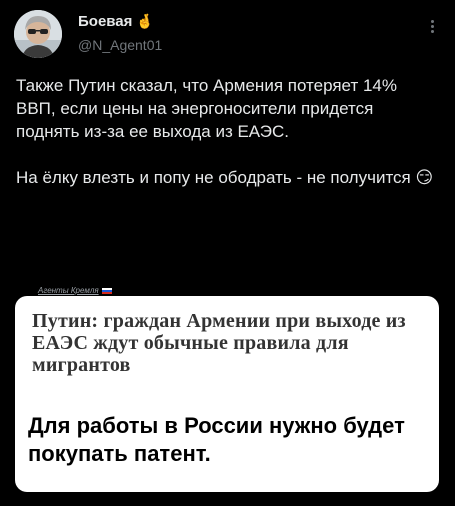 Image resolution: width=455 pixels, height=506 pixels. I want to click on tweet-header: Боевая 🤞 @N_Agent01, so click(228, 35).